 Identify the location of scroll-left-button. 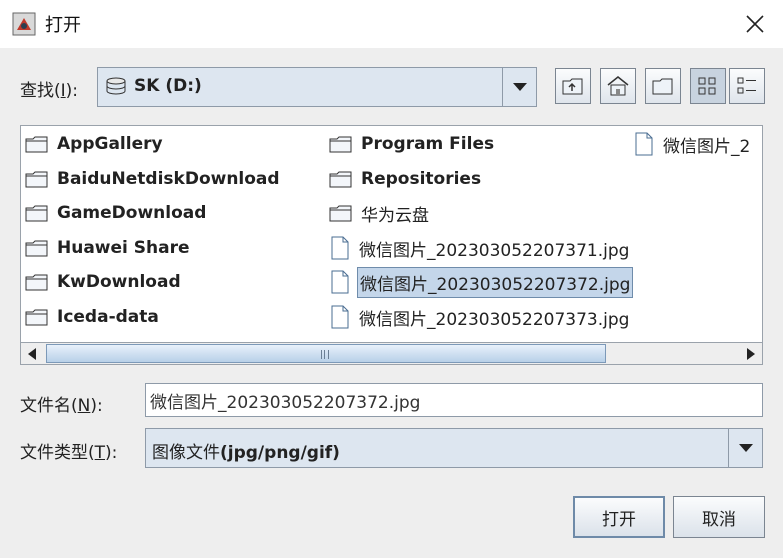
(32, 353).